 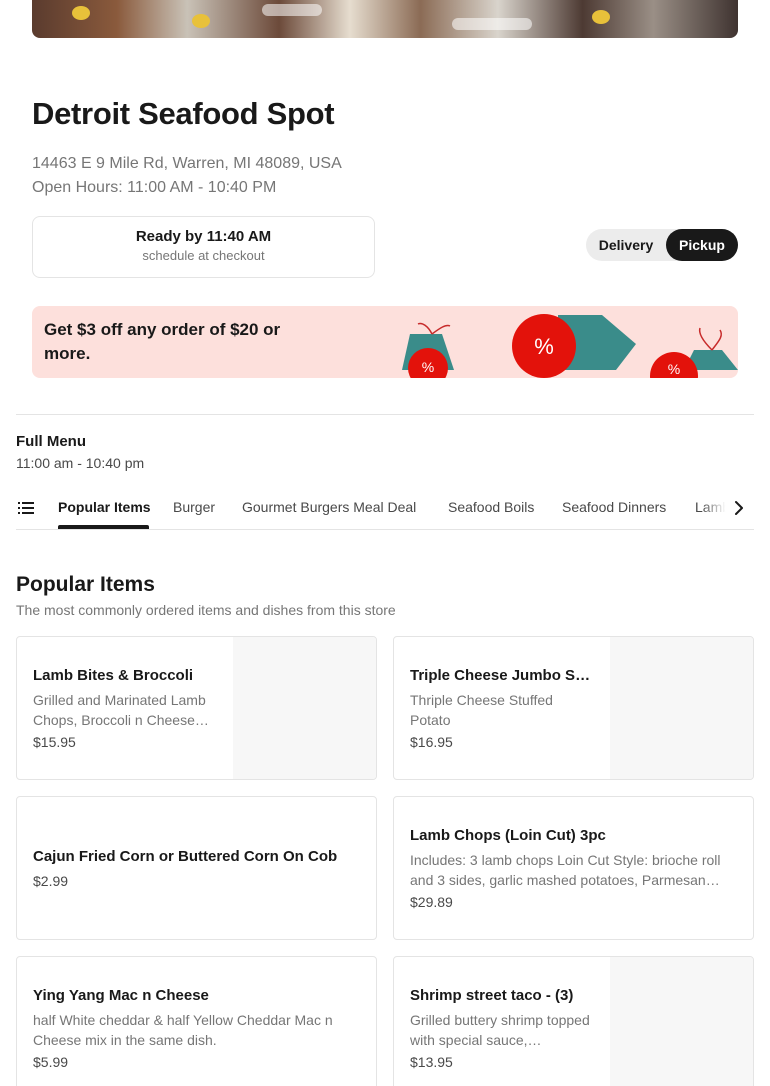 I want to click on store-hero-image, so click(x=385, y=19).